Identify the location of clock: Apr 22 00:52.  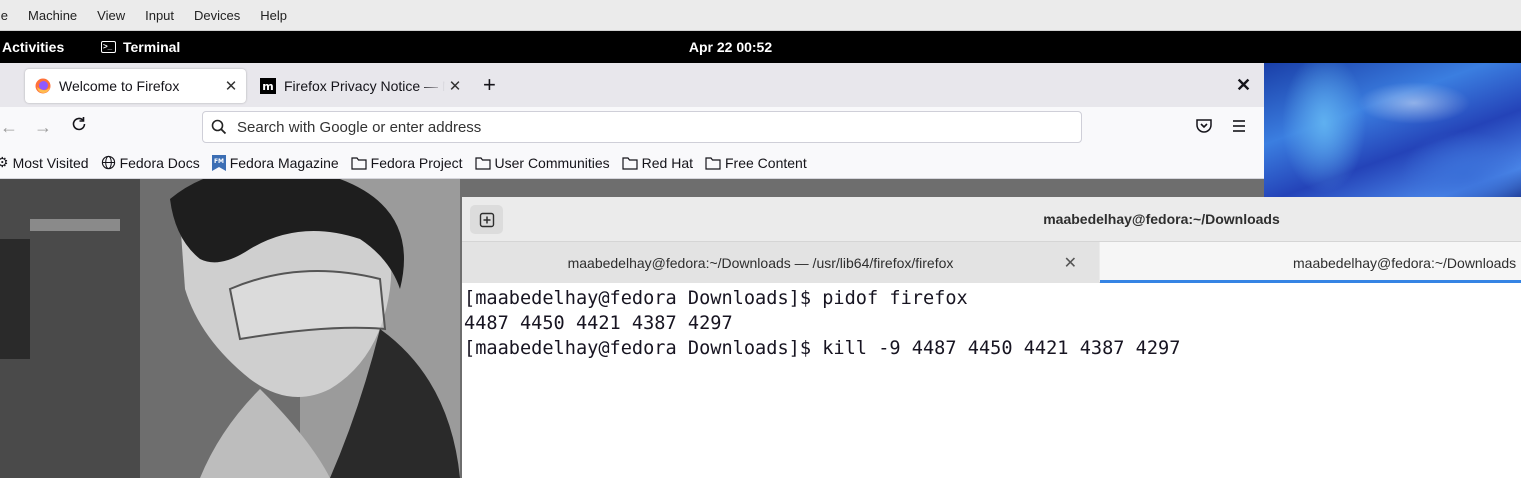
(760, 47).